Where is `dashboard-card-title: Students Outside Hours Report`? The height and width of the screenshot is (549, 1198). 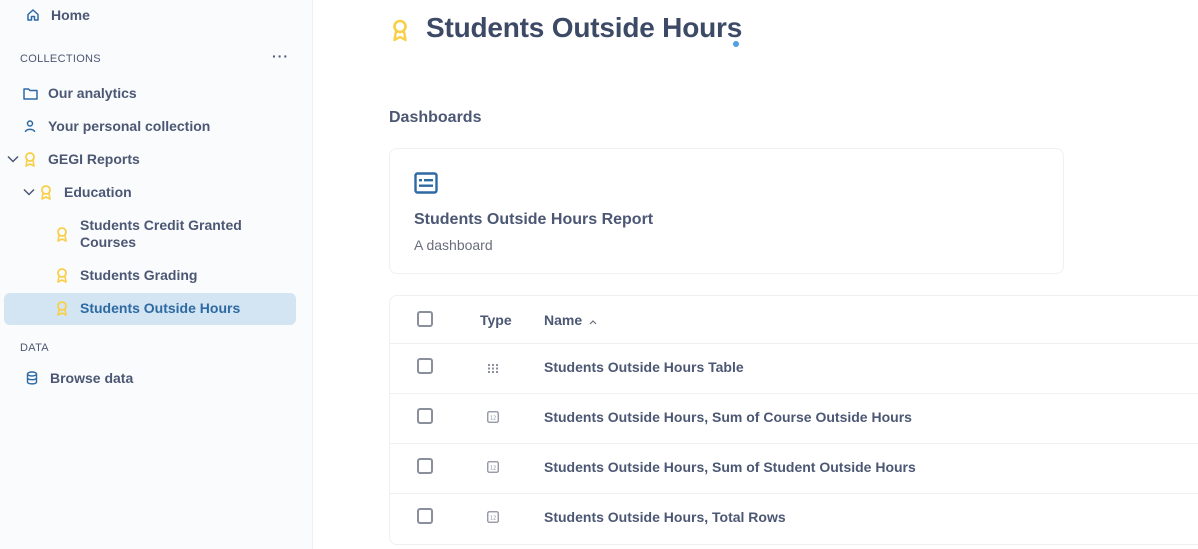 dashboard-card-title: Students Outside Hours Report is located at coordinates (534, 219).